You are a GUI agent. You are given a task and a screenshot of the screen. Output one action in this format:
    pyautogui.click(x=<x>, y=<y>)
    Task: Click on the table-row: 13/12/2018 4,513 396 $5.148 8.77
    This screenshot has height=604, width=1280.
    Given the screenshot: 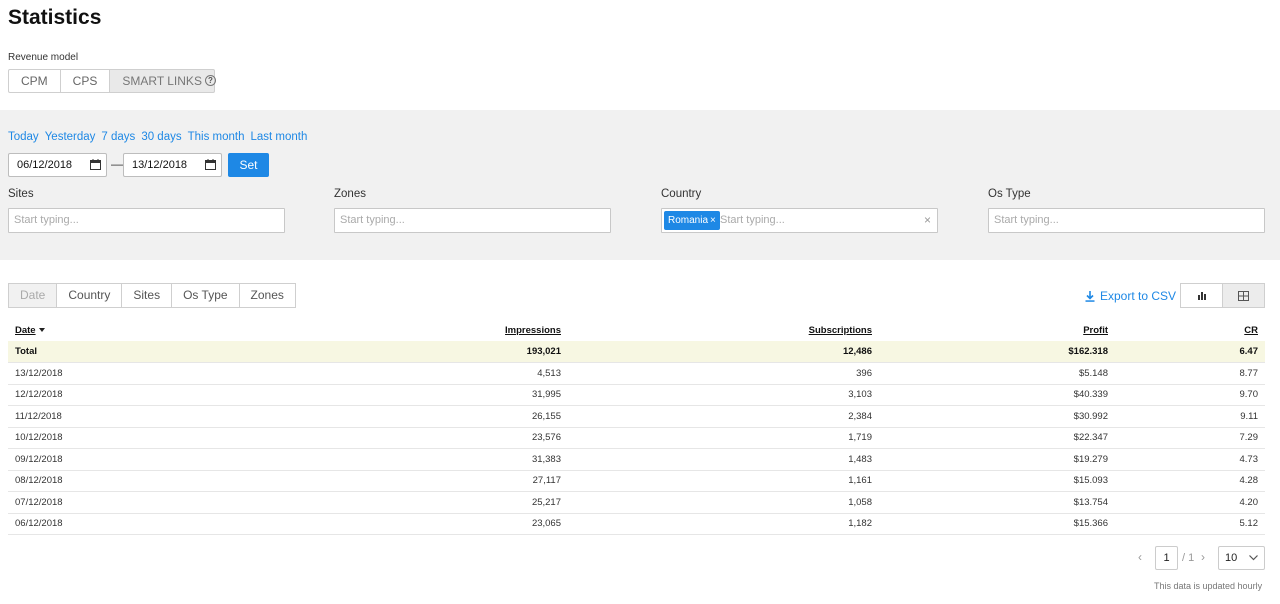 What is the action you would take?
    pyautogui.click(x=636, y=373)
    